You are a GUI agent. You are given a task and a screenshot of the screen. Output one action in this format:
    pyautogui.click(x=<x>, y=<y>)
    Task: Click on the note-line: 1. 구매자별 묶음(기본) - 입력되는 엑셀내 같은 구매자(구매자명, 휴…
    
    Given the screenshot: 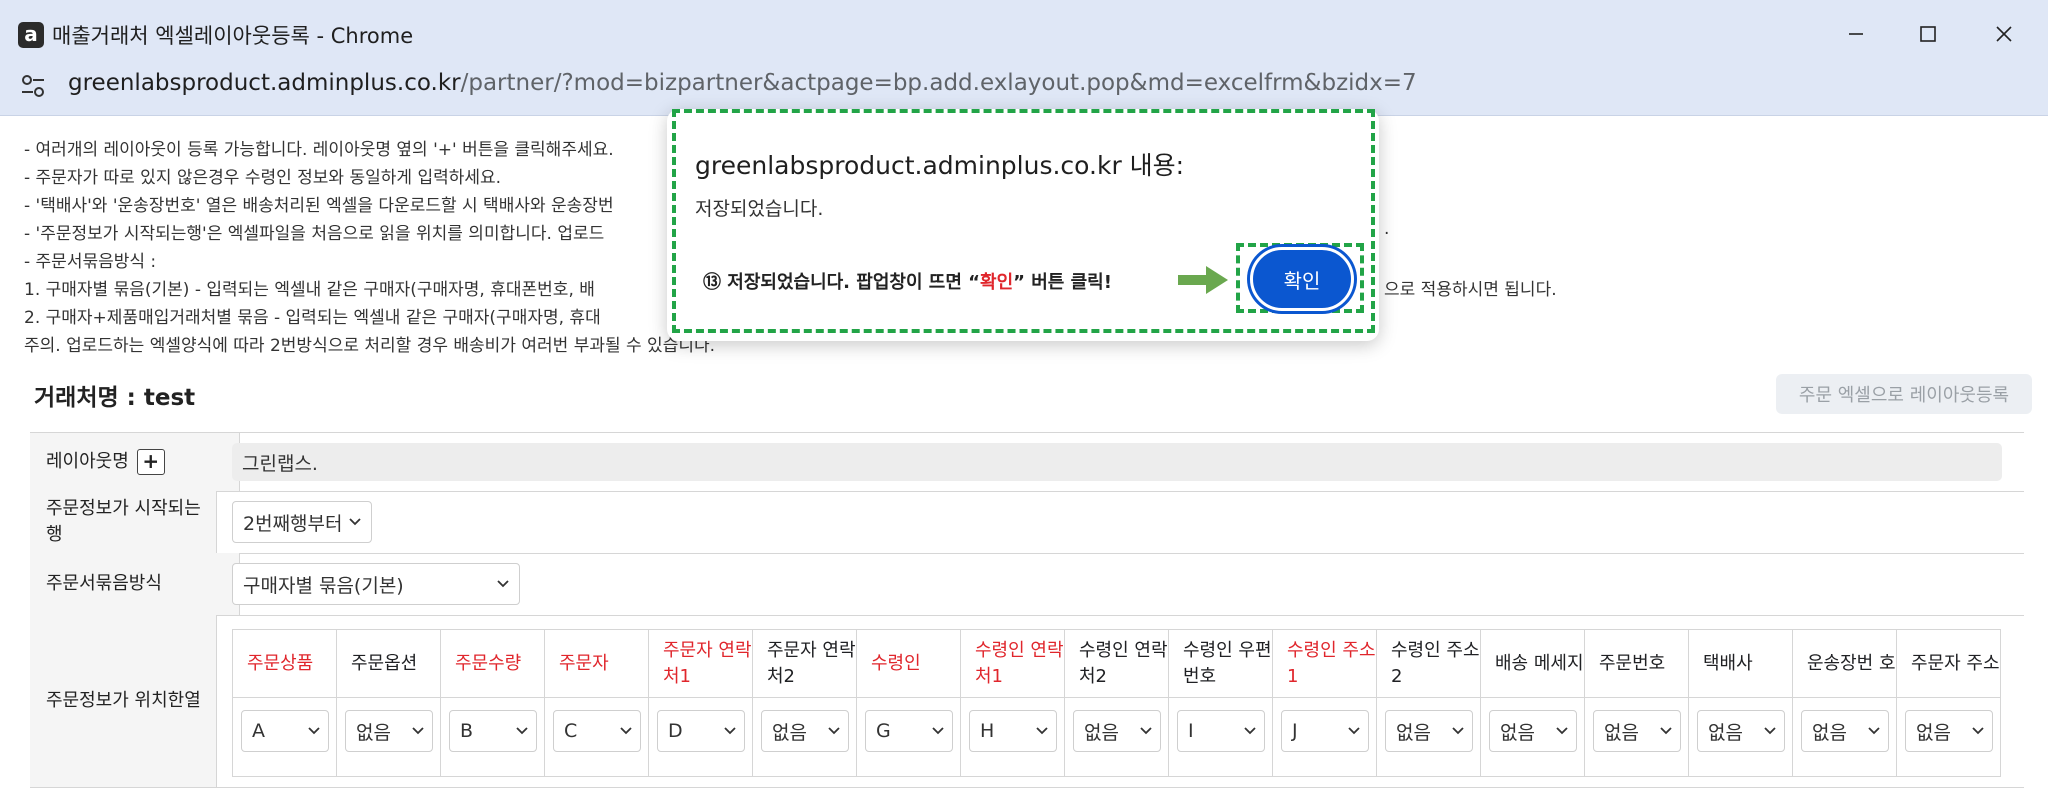 What is the action you would take?
    pyautogui.click(x=309, y=290)
    